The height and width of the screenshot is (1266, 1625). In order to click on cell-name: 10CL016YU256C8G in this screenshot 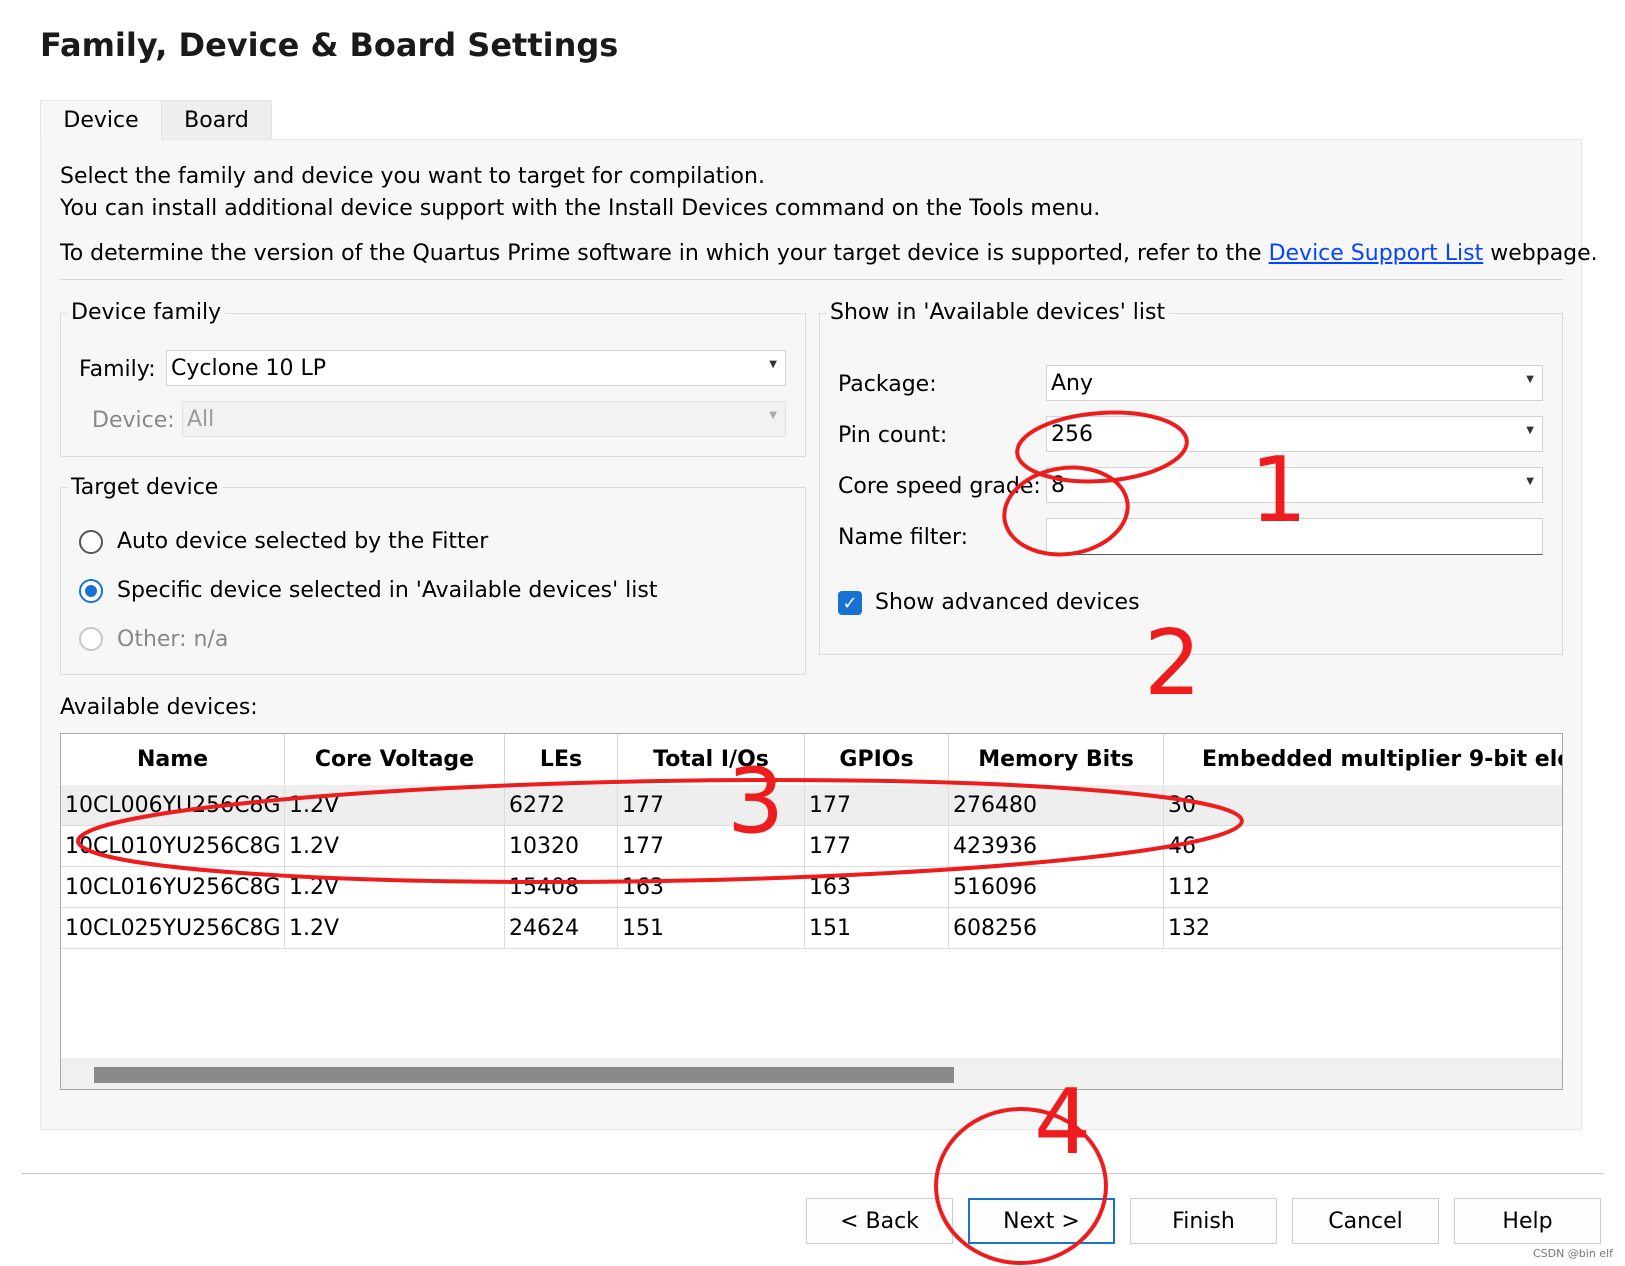, I will do `click(173, 887)`.